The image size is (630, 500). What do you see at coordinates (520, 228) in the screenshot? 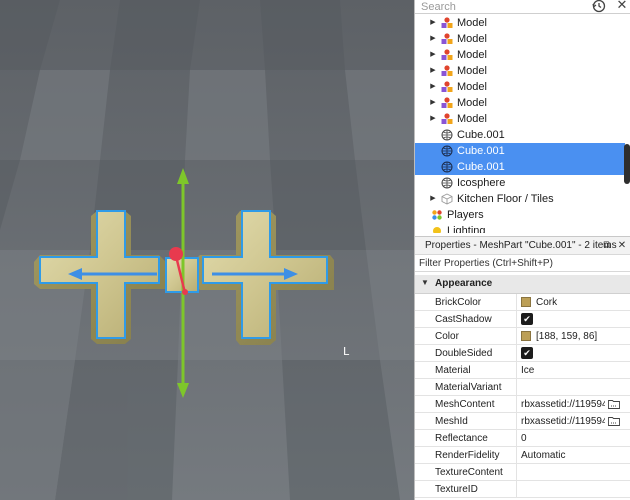
I see `tree-item-lighting: Lighting` at bounding box center [520, 228].